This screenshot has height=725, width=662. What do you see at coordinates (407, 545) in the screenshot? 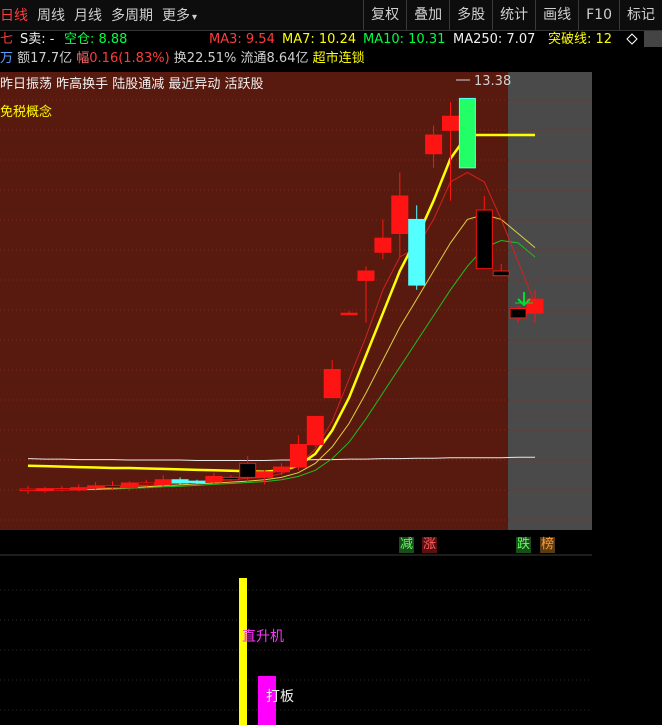
I see `signal-reduce: 减` at bounding box center [407, 545].